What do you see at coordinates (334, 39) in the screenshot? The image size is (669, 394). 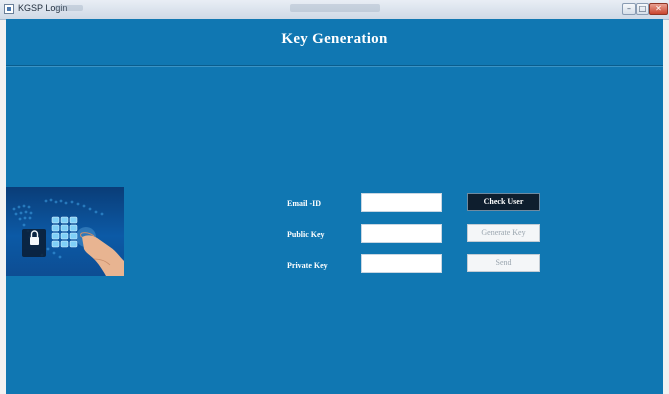 I see `page-title: Key Generation` at bounding box center [334, 39].